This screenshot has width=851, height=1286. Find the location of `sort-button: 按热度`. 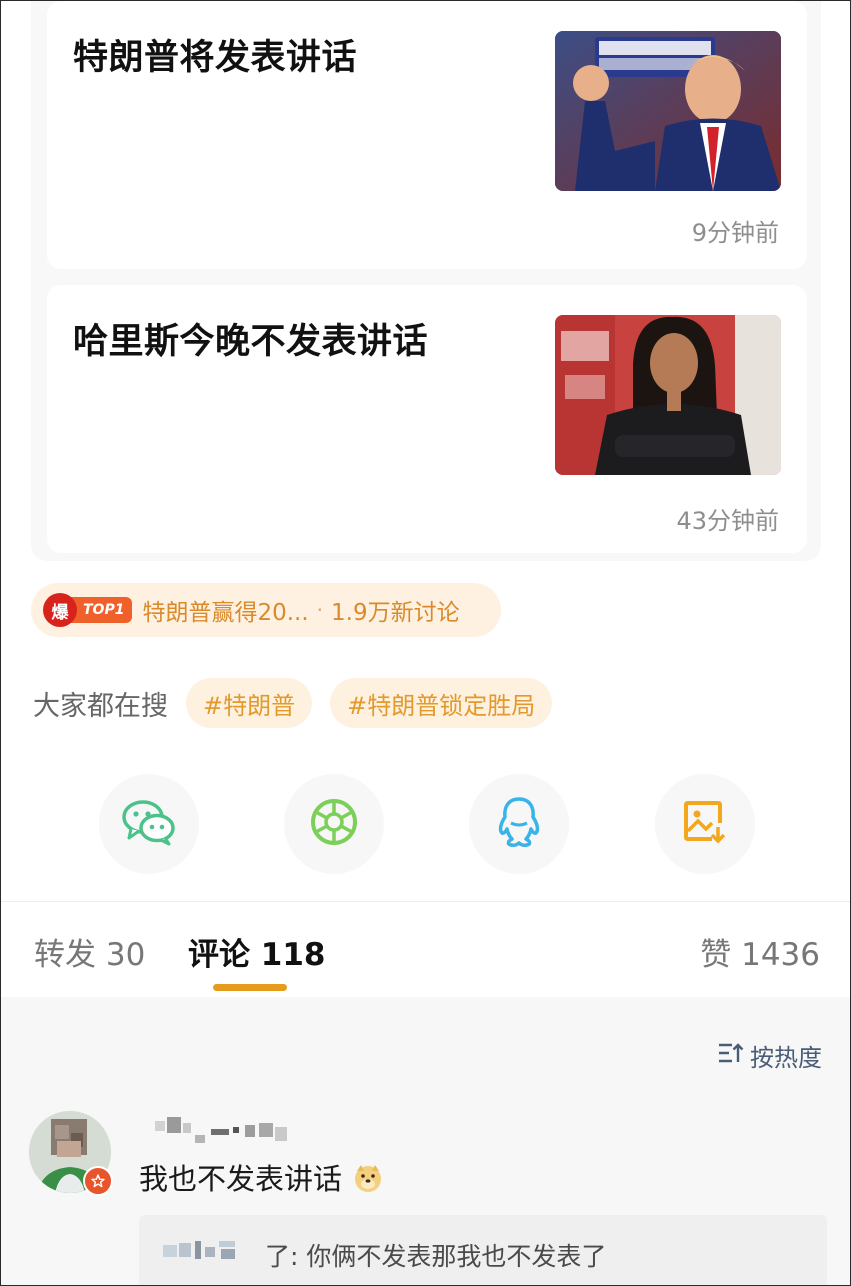

sort-button: 按热度 is located at coordinates (770, 1055).